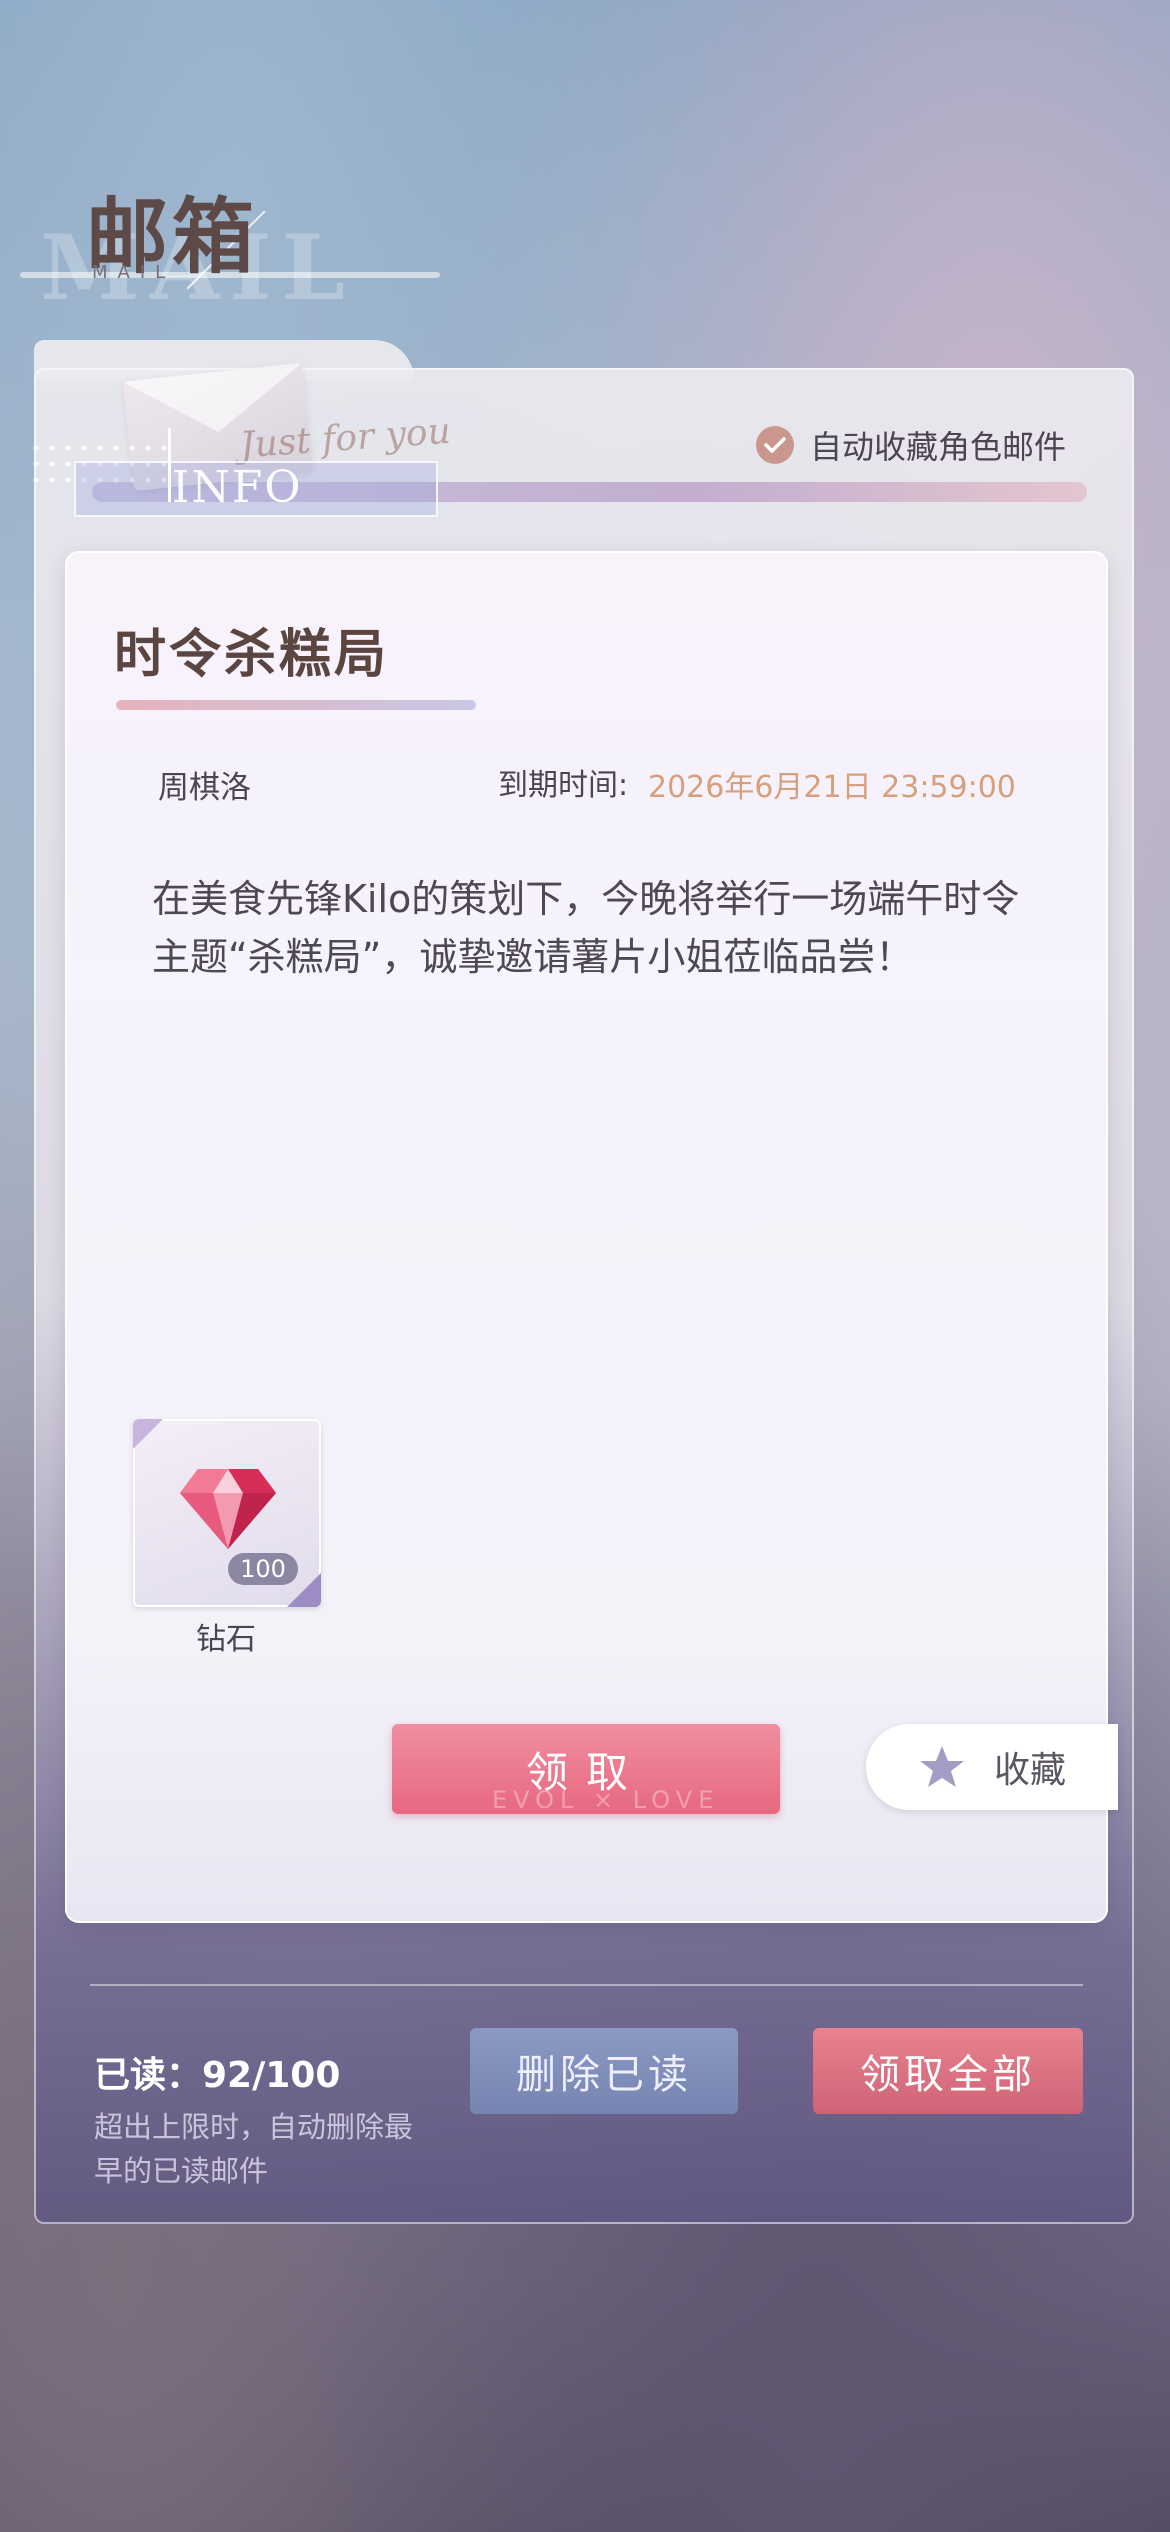 This screenshot has height=2532, width=1170. What do you see at coordinates (563, 785) in the screenshot?
I see `expire-label: 到期时间:` at bounding box center [563, 785].